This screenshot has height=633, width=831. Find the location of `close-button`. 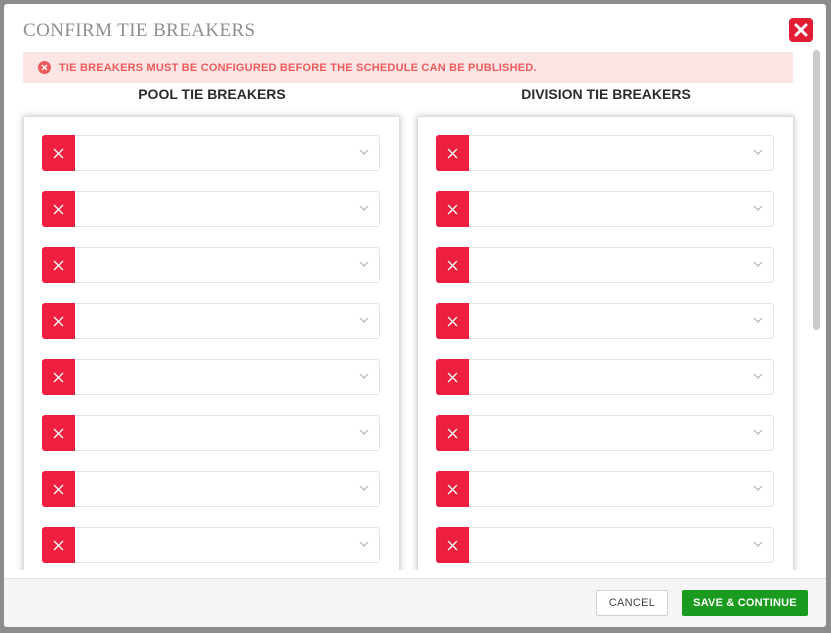

close-button is located at coordinates (801, 30).